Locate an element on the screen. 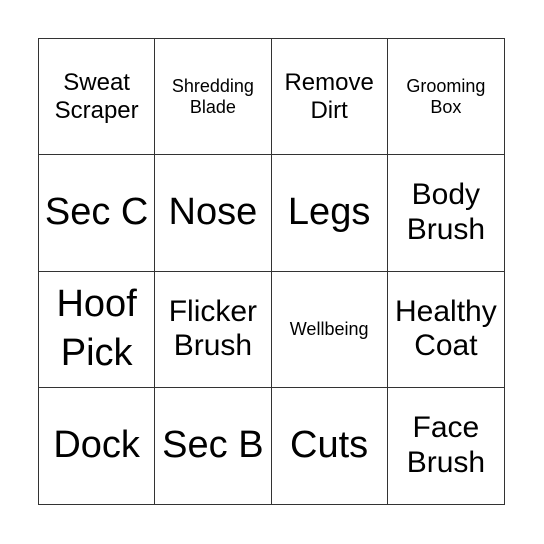 The image size is (544, 544). bingo-cell: Sec C is located at coordinates (97, 213).